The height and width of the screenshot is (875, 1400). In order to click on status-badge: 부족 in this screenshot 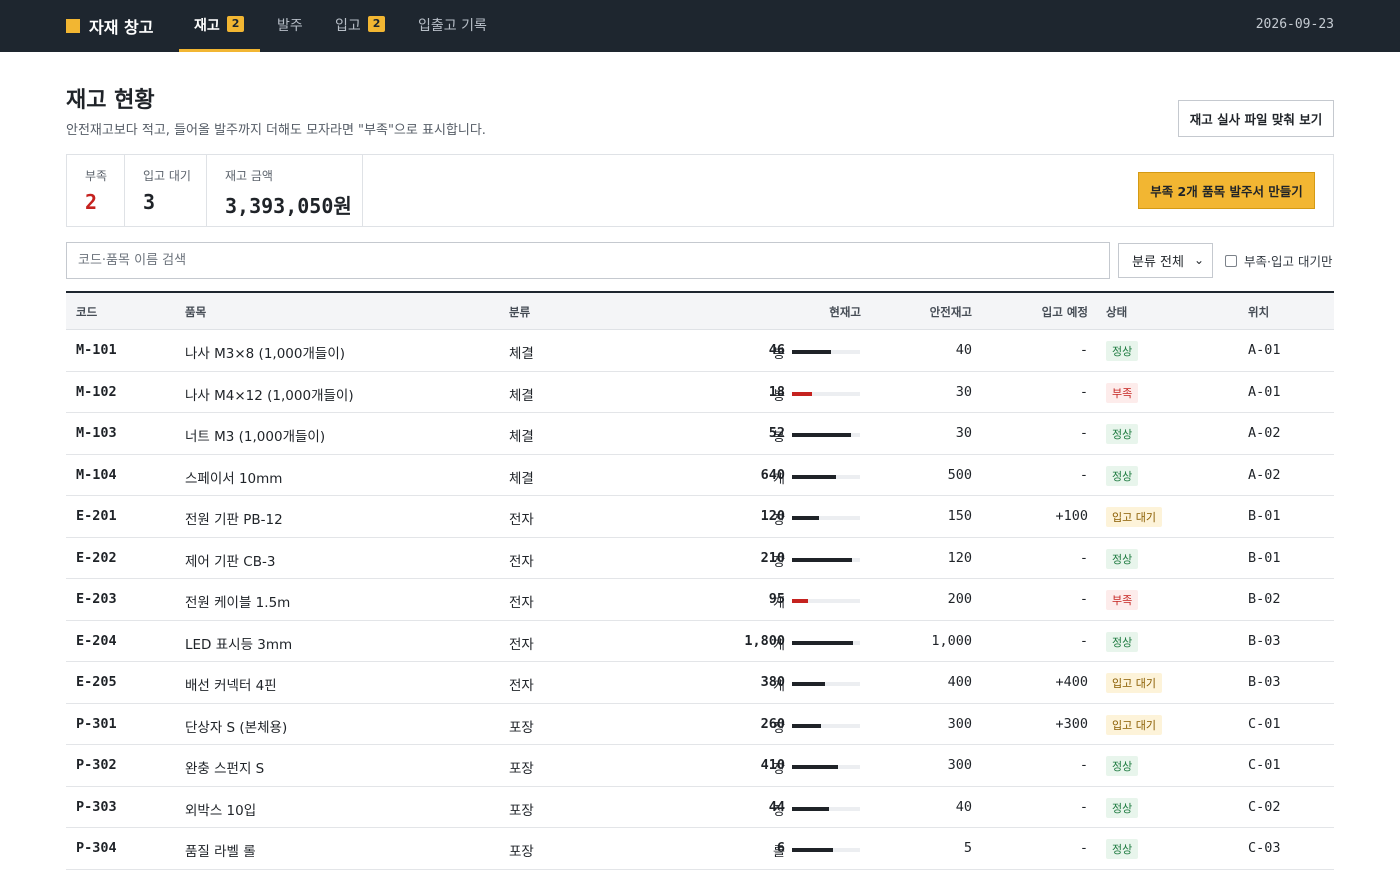, I will do `click(1122, 392)`.